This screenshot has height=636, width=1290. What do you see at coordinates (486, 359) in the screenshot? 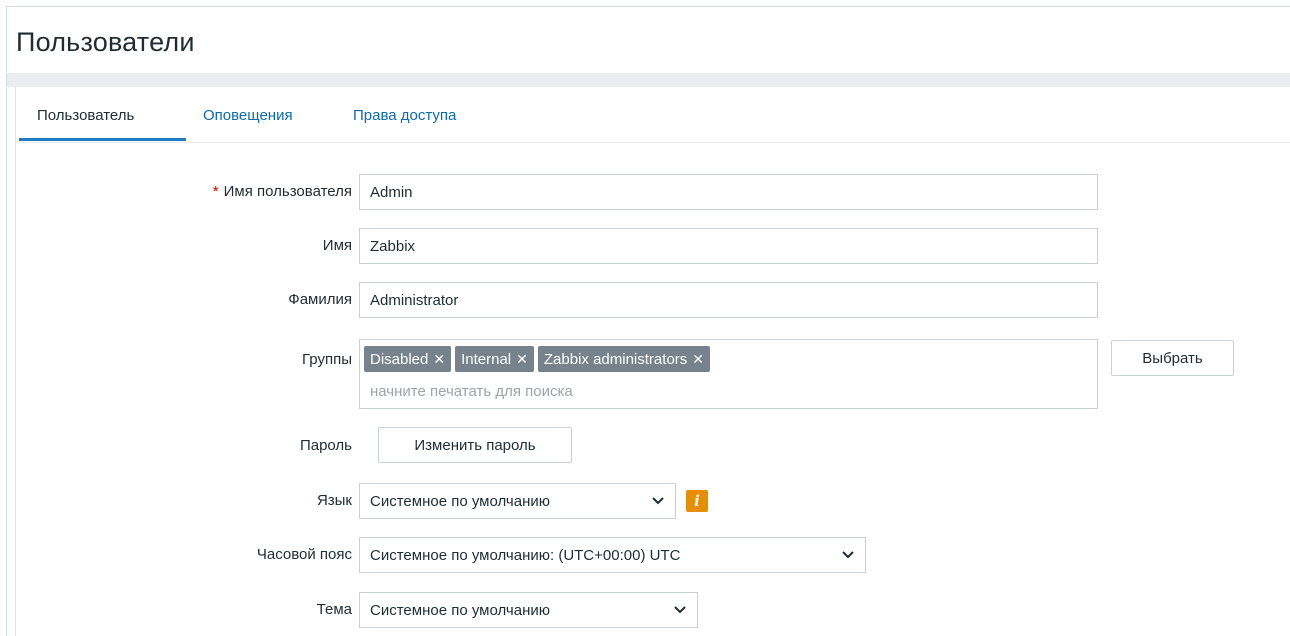
I see `group-chip-label: Internal` at bounding box center [486, 359].